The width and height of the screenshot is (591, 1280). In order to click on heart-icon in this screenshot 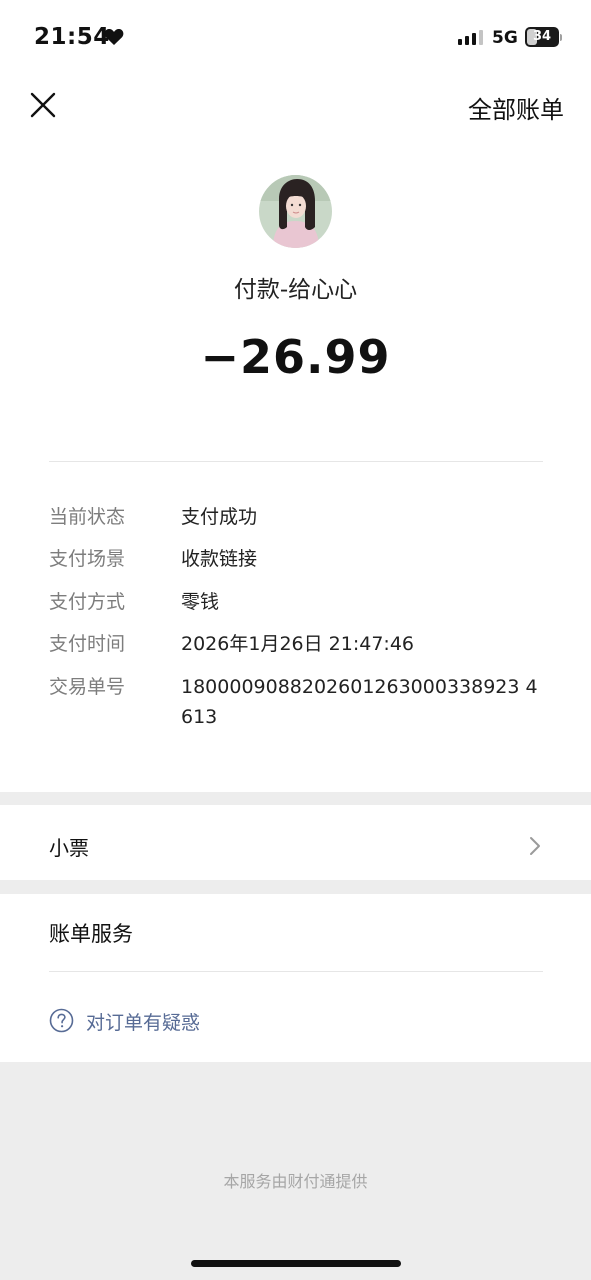, I will do `click(114, 36)`.